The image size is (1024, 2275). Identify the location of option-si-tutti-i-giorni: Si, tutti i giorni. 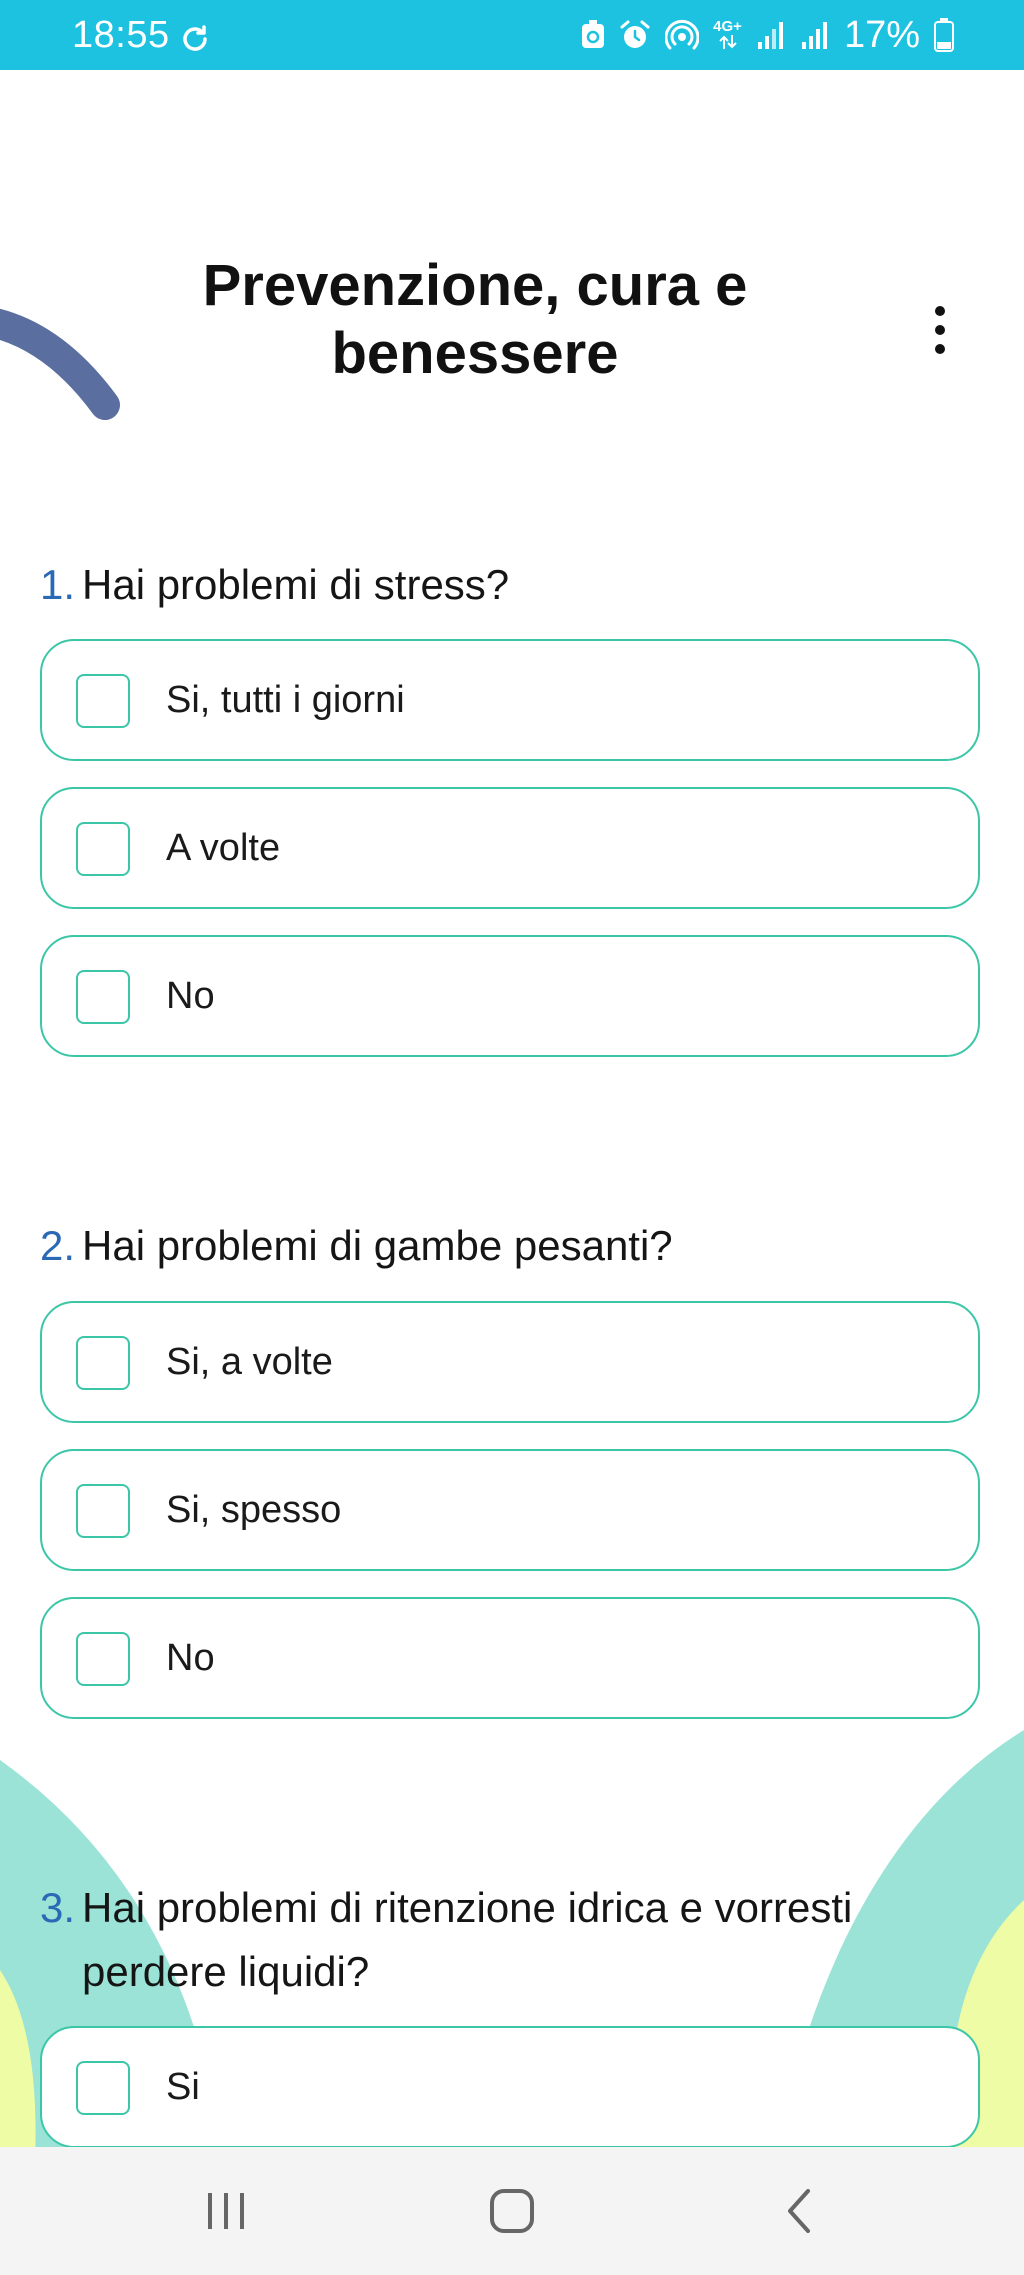
(510, 700).